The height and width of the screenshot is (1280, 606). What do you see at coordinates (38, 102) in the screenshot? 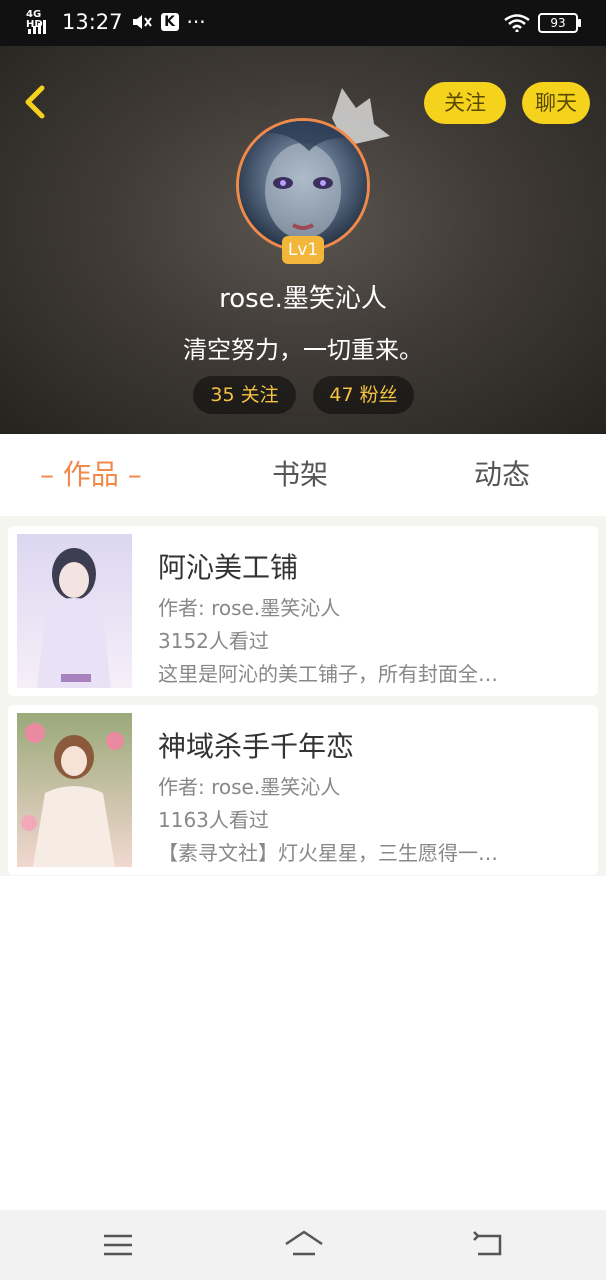
I see `back-arrow-icon` at bounding box center [38, 102].